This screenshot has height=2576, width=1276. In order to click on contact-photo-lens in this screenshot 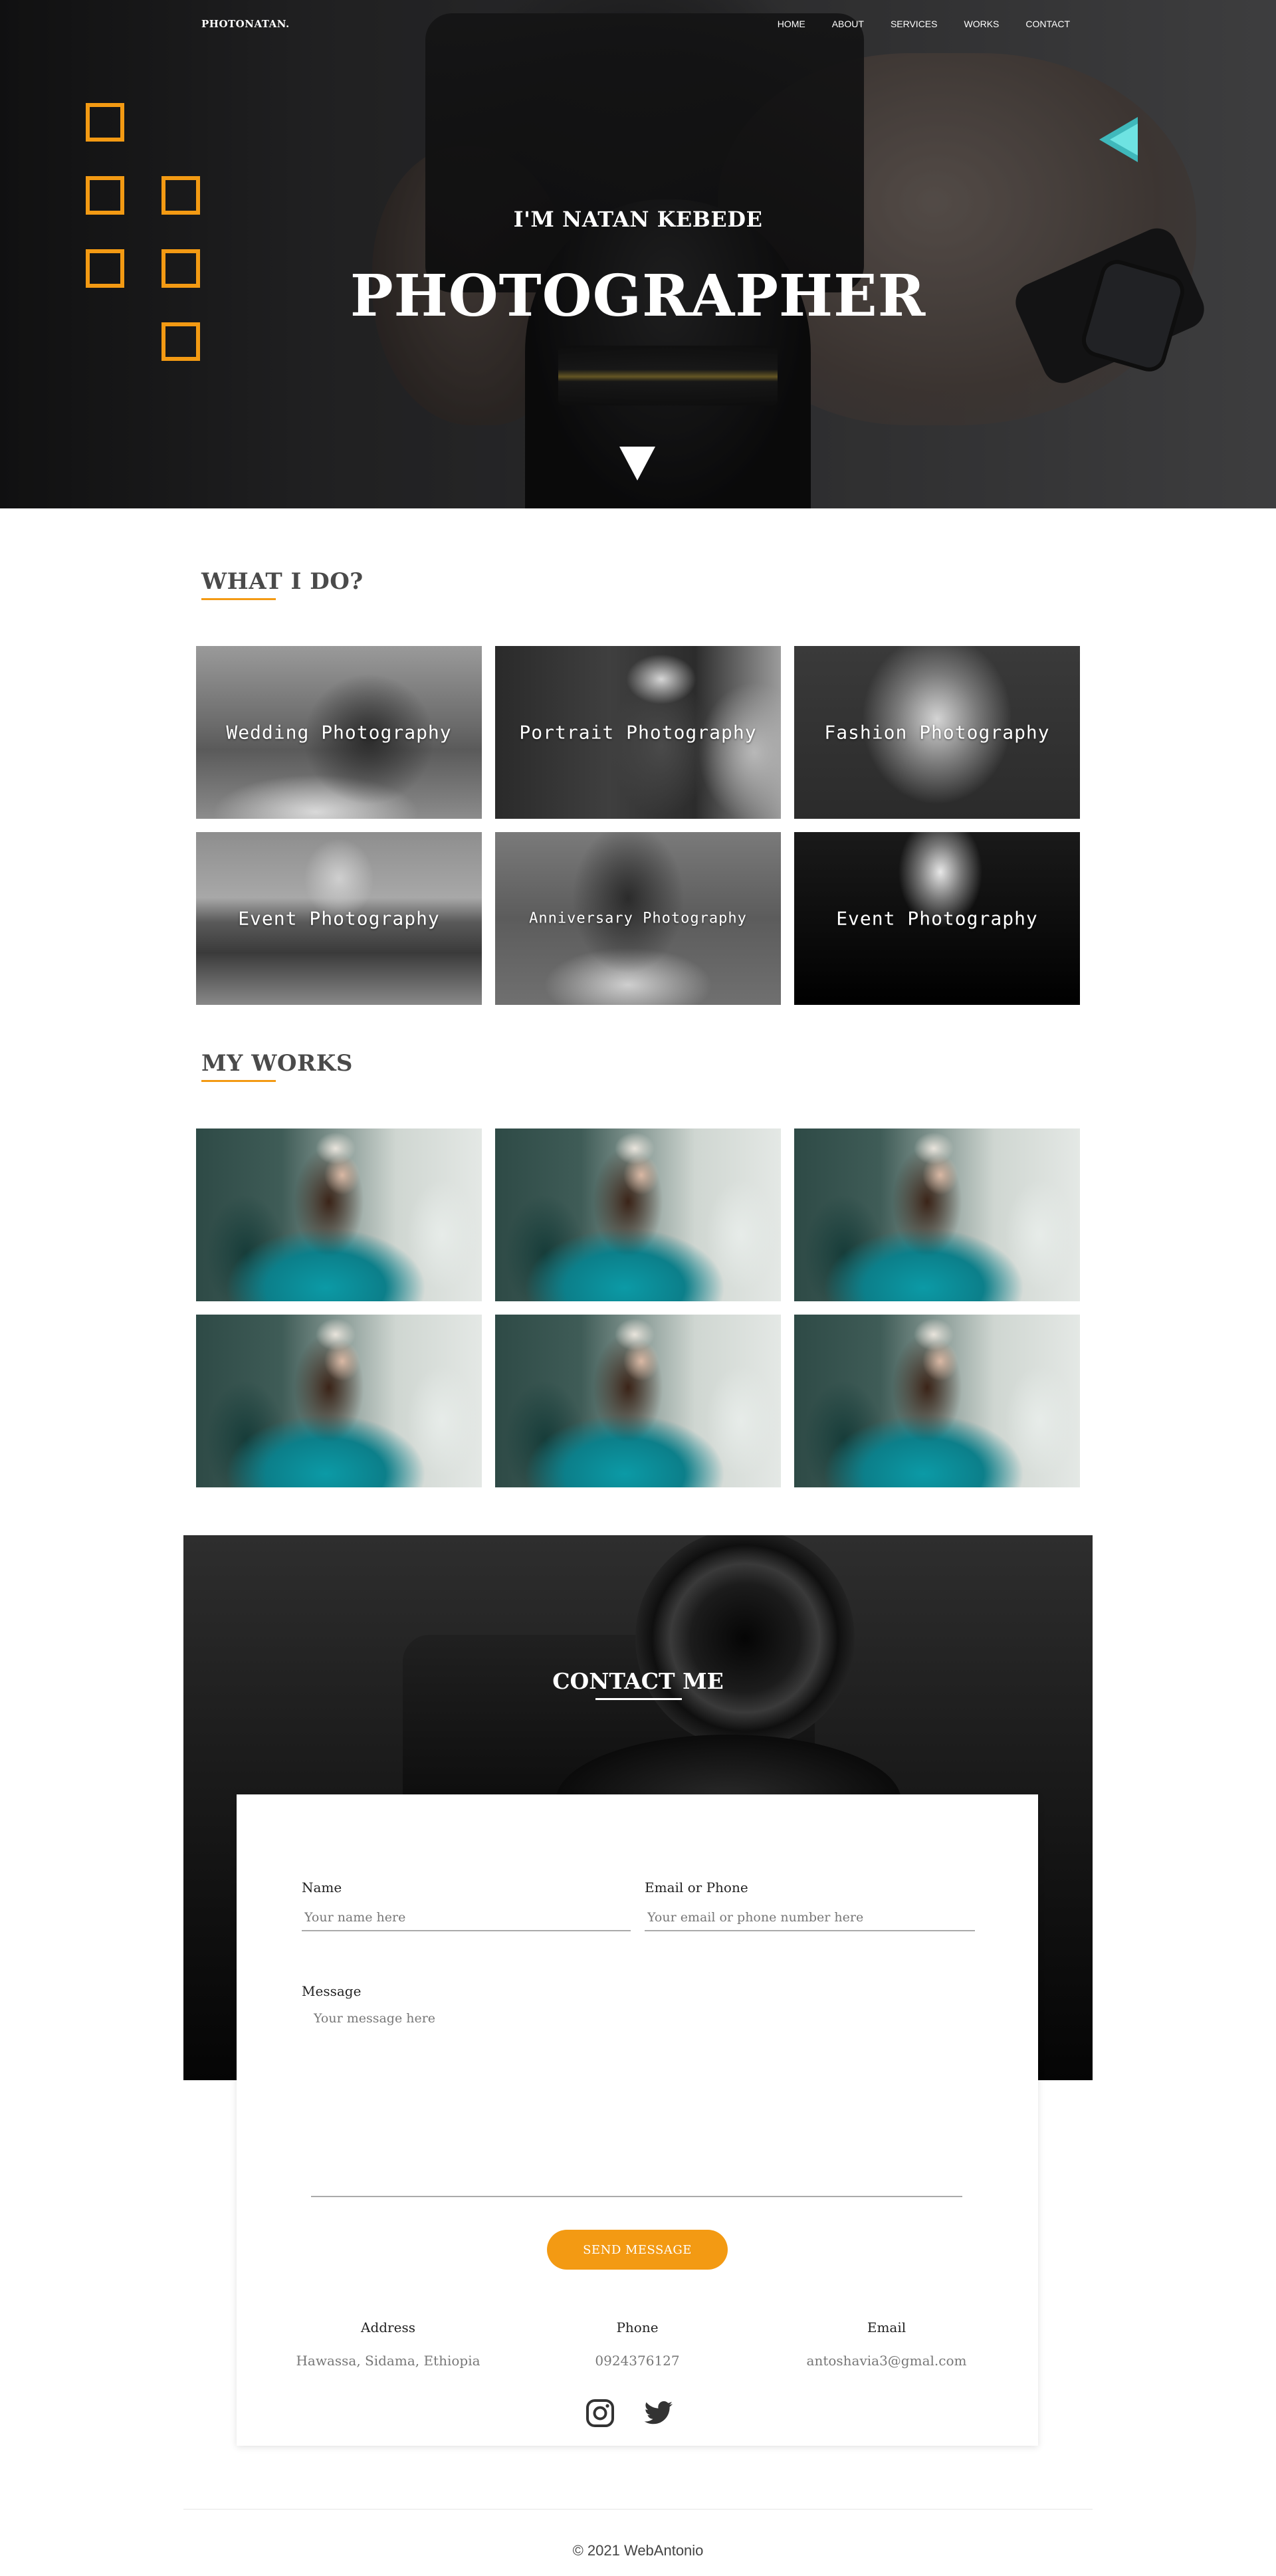, I will do `click(745, 1641)`.